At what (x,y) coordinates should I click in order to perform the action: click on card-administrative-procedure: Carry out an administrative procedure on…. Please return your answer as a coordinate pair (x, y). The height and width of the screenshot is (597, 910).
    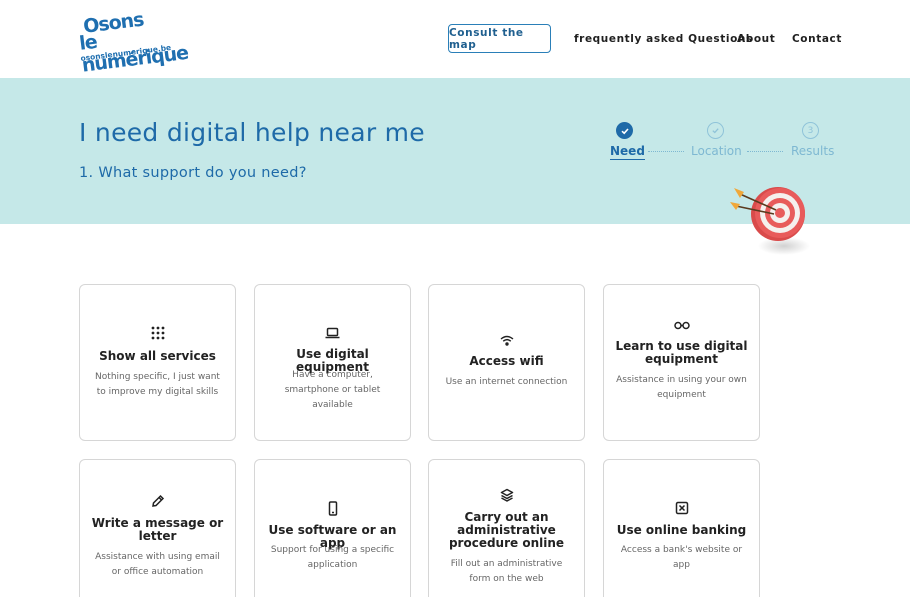
    Looking at the image, I should click on (506, 528).